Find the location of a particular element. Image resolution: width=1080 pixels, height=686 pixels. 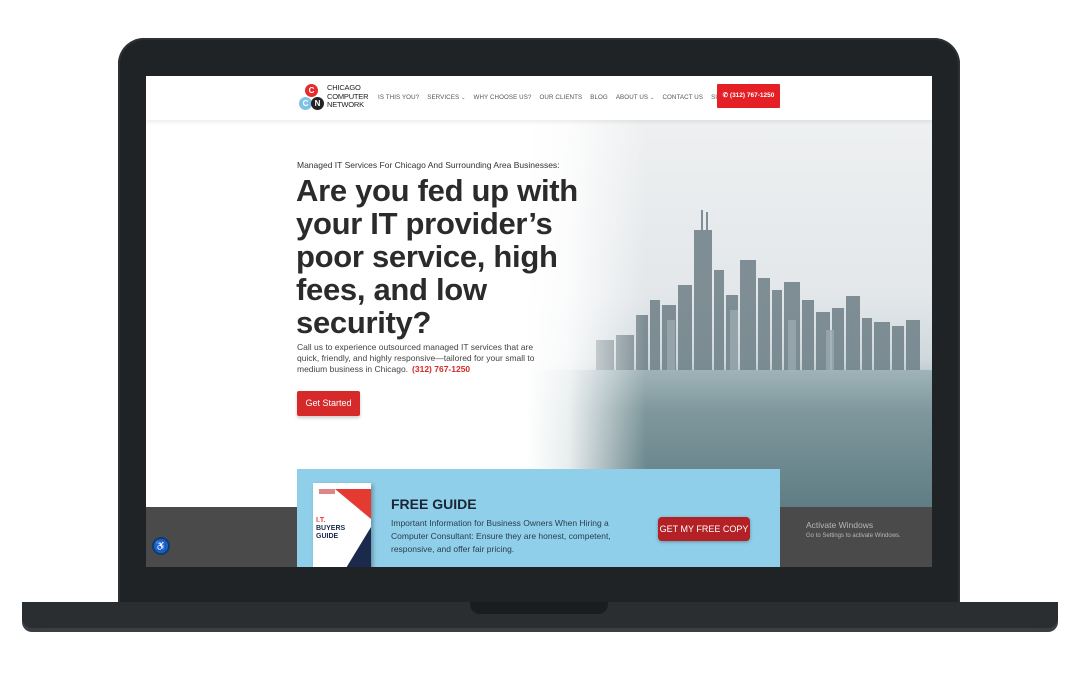

logo-text: CHICAGO COMPUTER NETWORK is located at coordinates (348, 96).